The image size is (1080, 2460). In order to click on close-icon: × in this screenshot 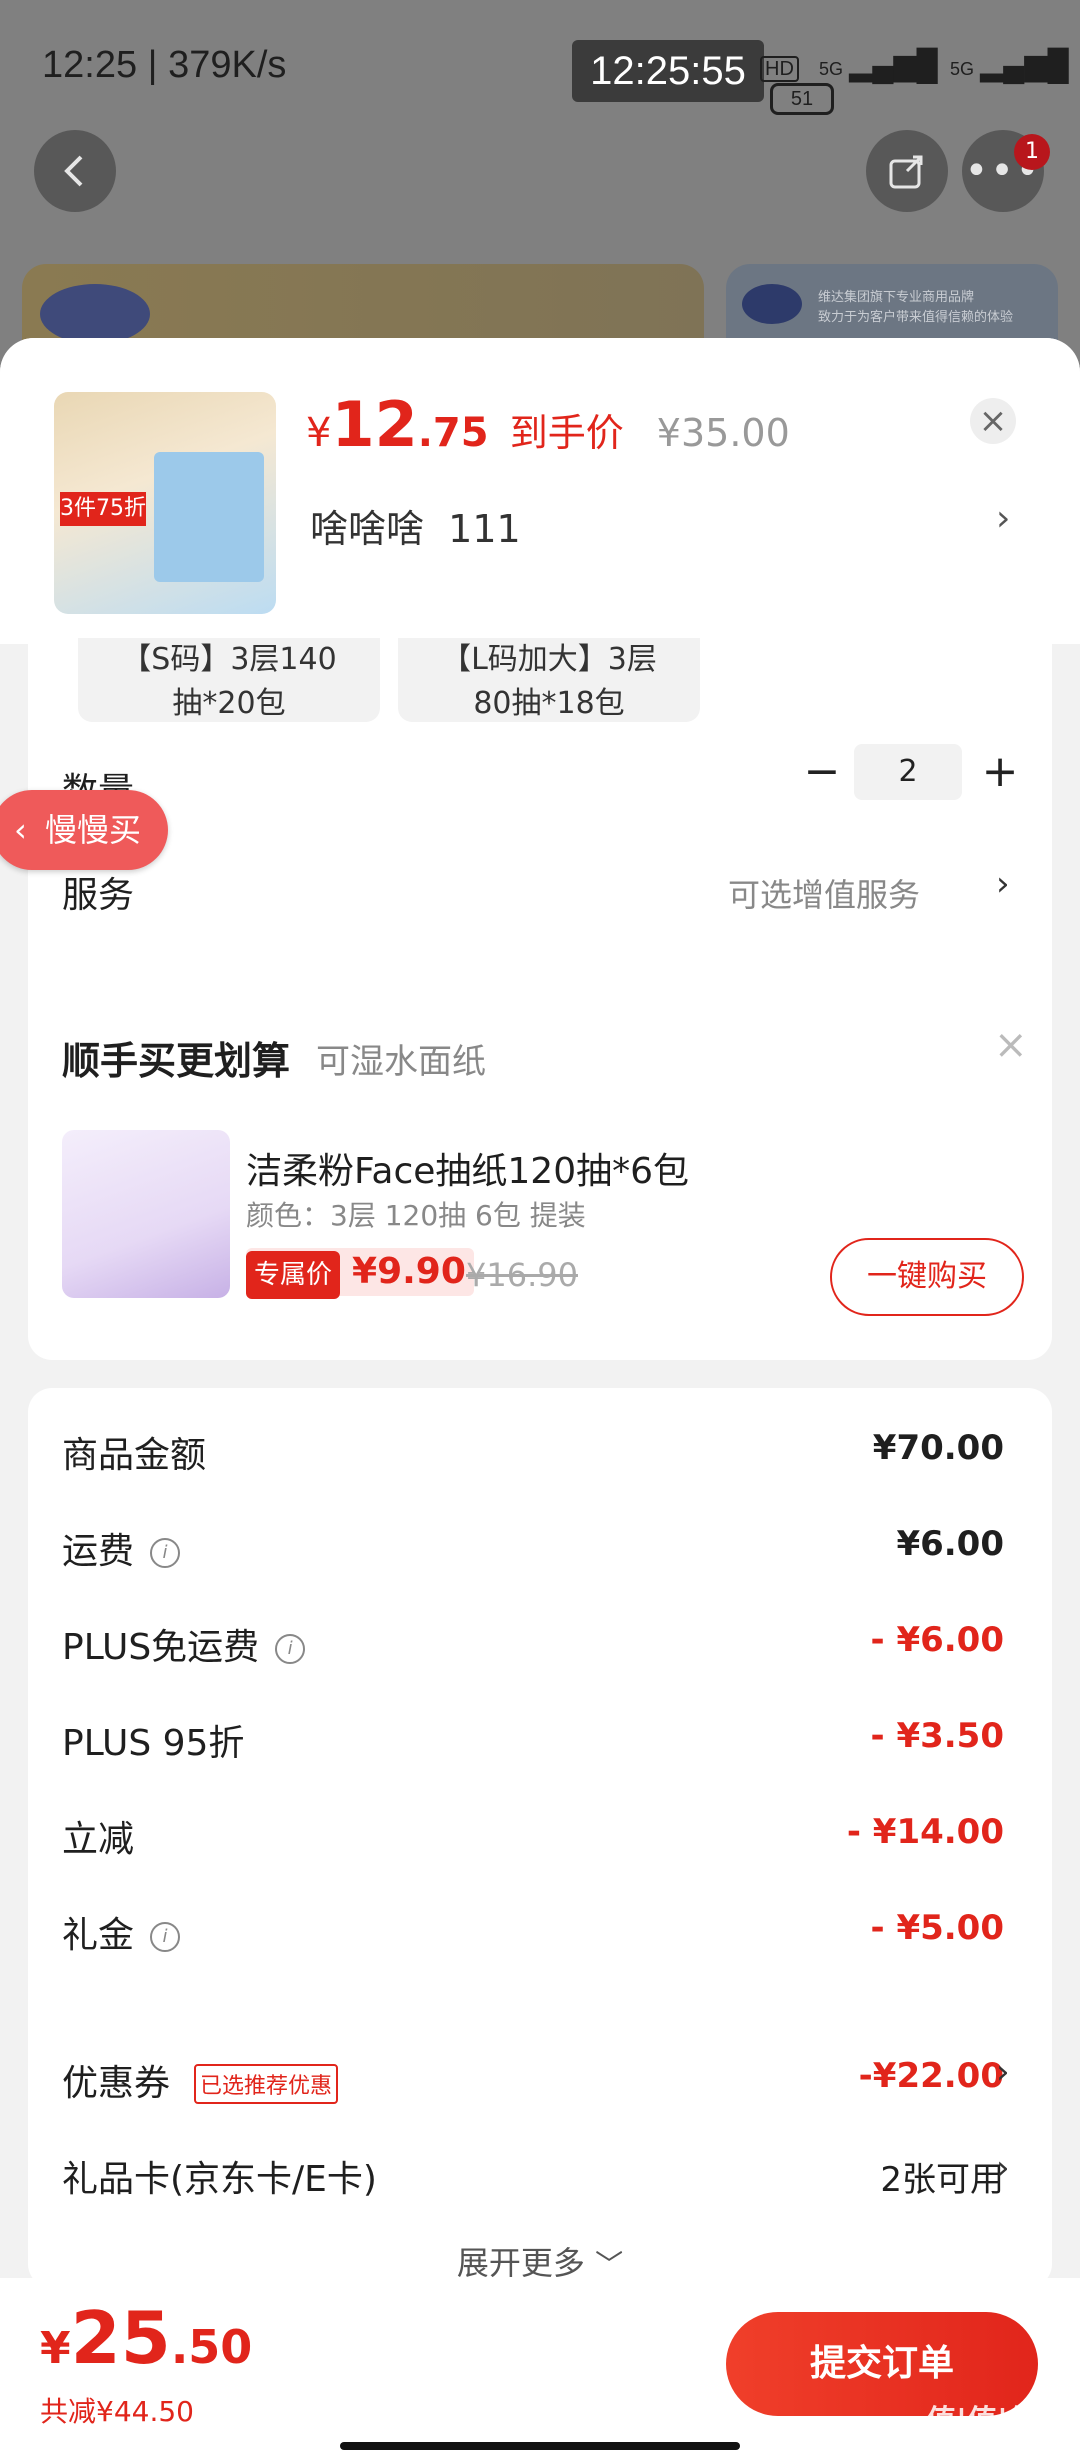, I will do `click(993, 421)`.